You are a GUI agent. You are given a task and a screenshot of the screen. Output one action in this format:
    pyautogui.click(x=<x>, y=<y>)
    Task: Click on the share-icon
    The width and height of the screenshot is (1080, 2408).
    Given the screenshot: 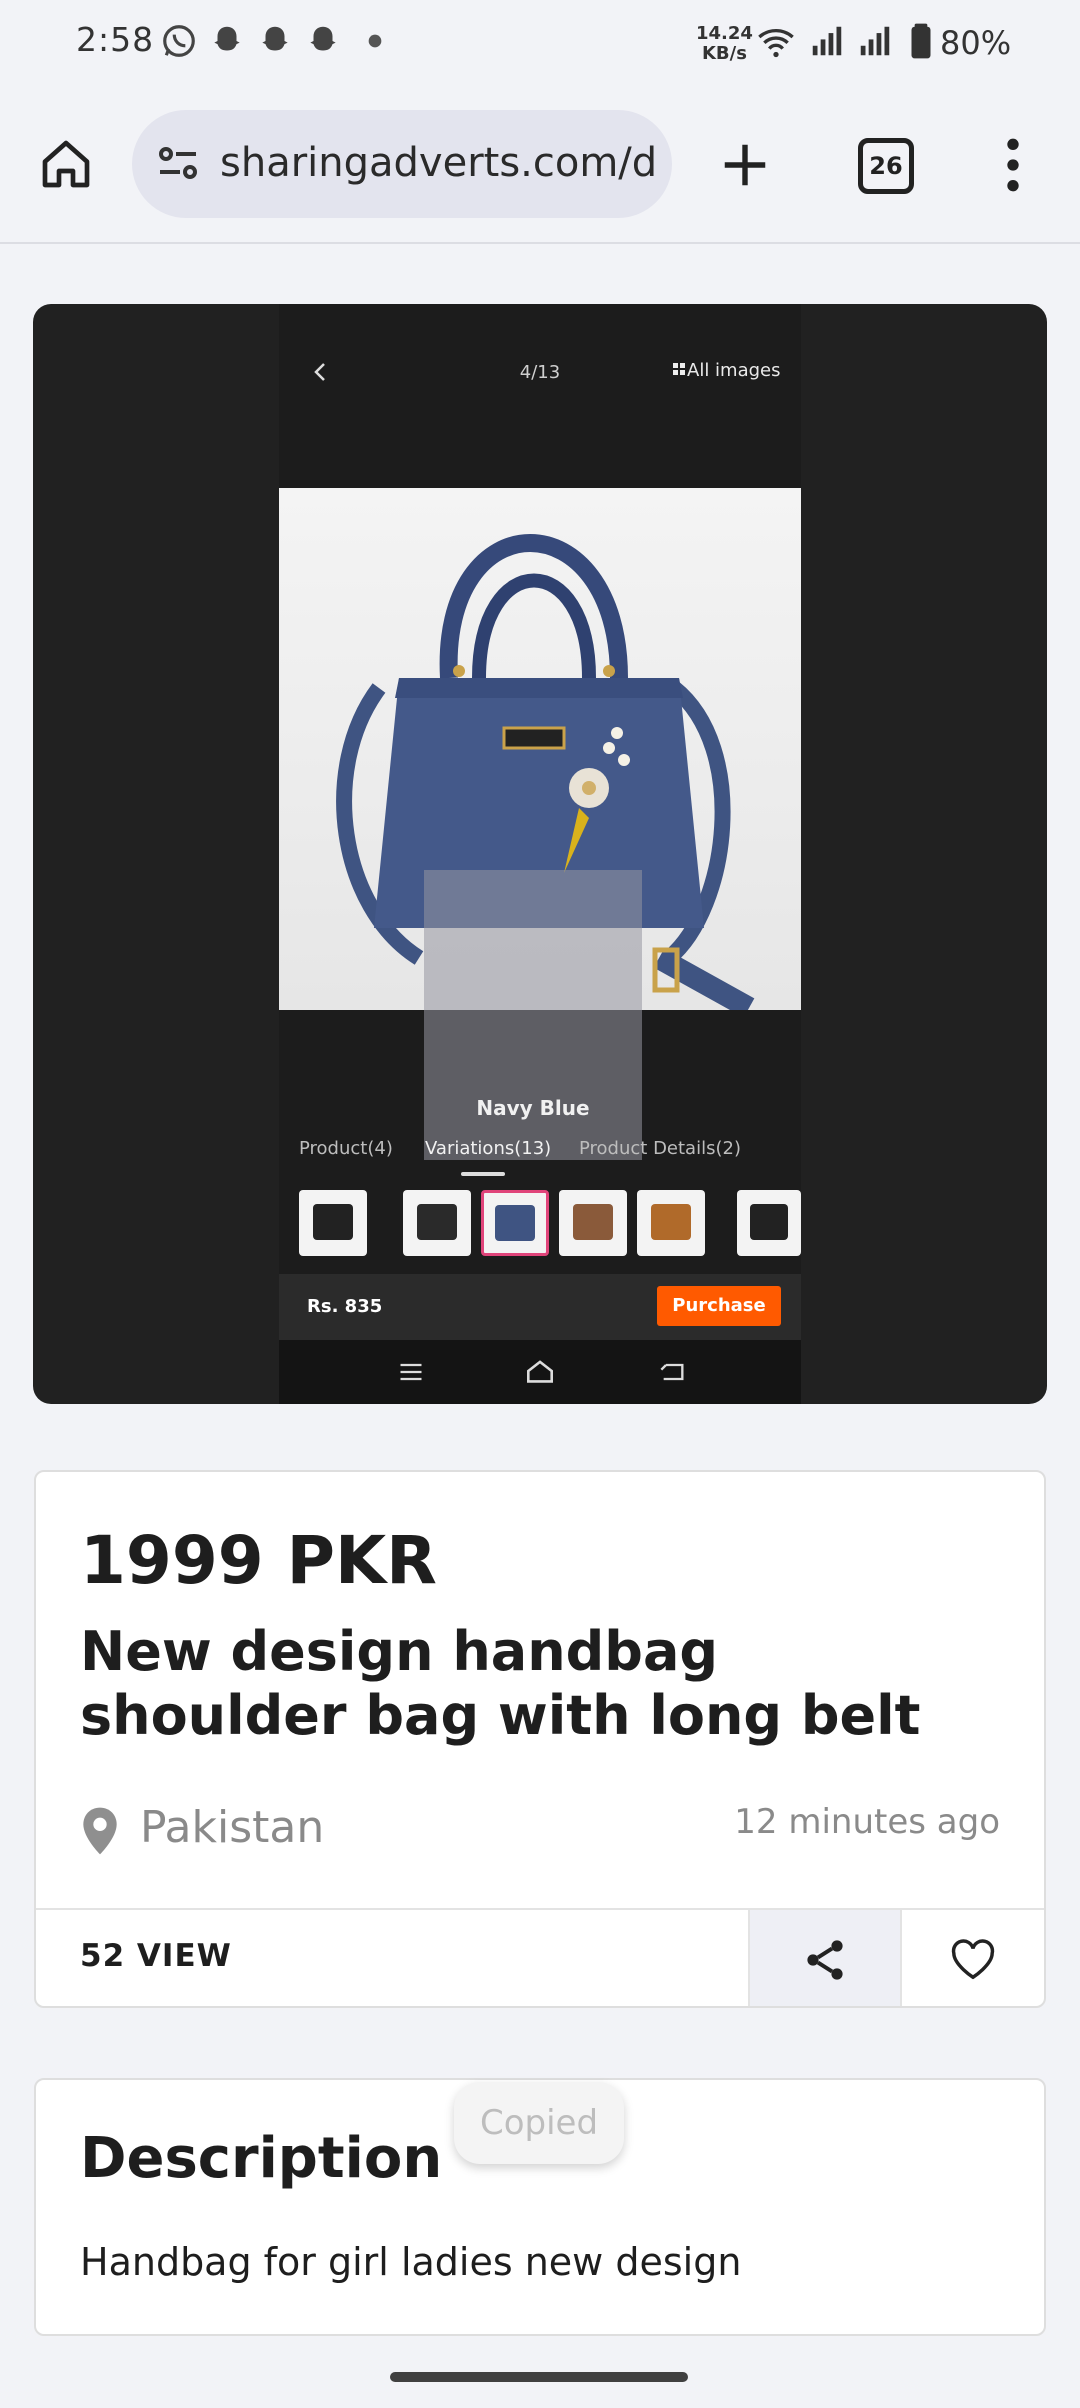 What is the action you would take?
    pyautogui.click(x=825, y=1960)
    